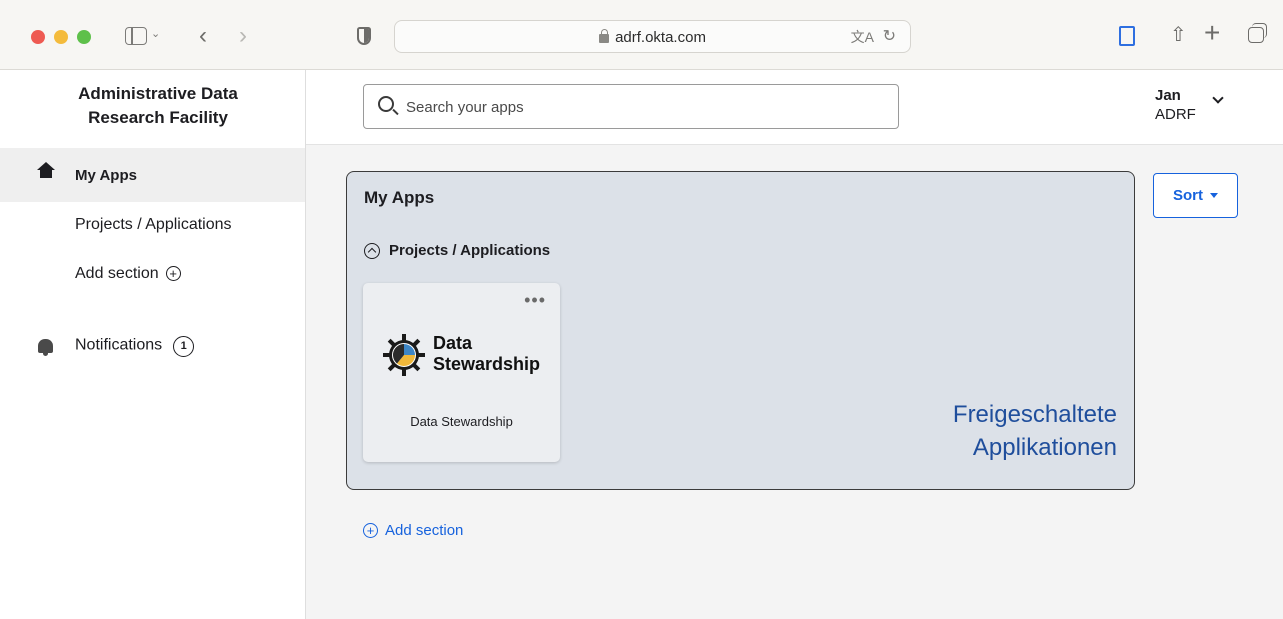 This screenshot has width=1283, height=619. What do you see at coordinates (1127, 36) in the screenshot?
I see `page-icon` at bounding box center [1127, 36].